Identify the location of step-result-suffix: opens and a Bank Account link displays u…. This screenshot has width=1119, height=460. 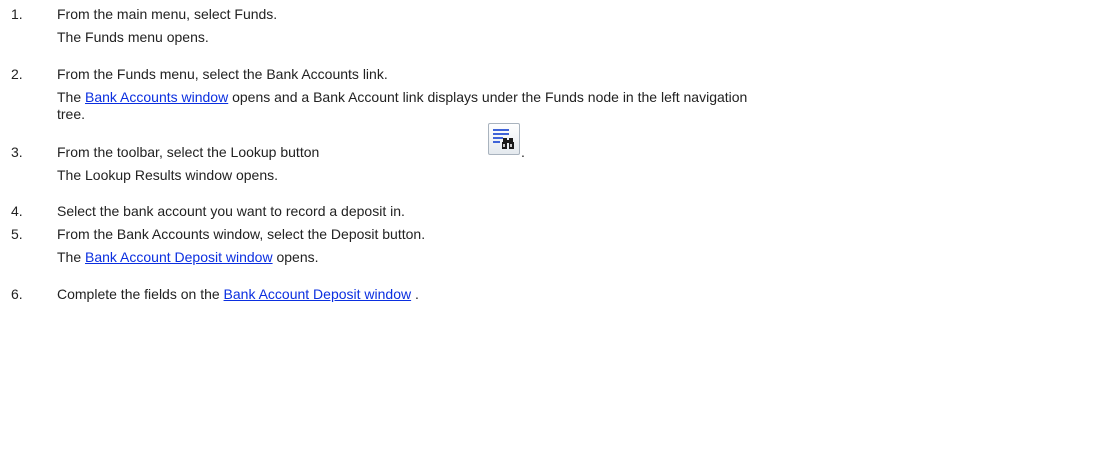
(488, 97).